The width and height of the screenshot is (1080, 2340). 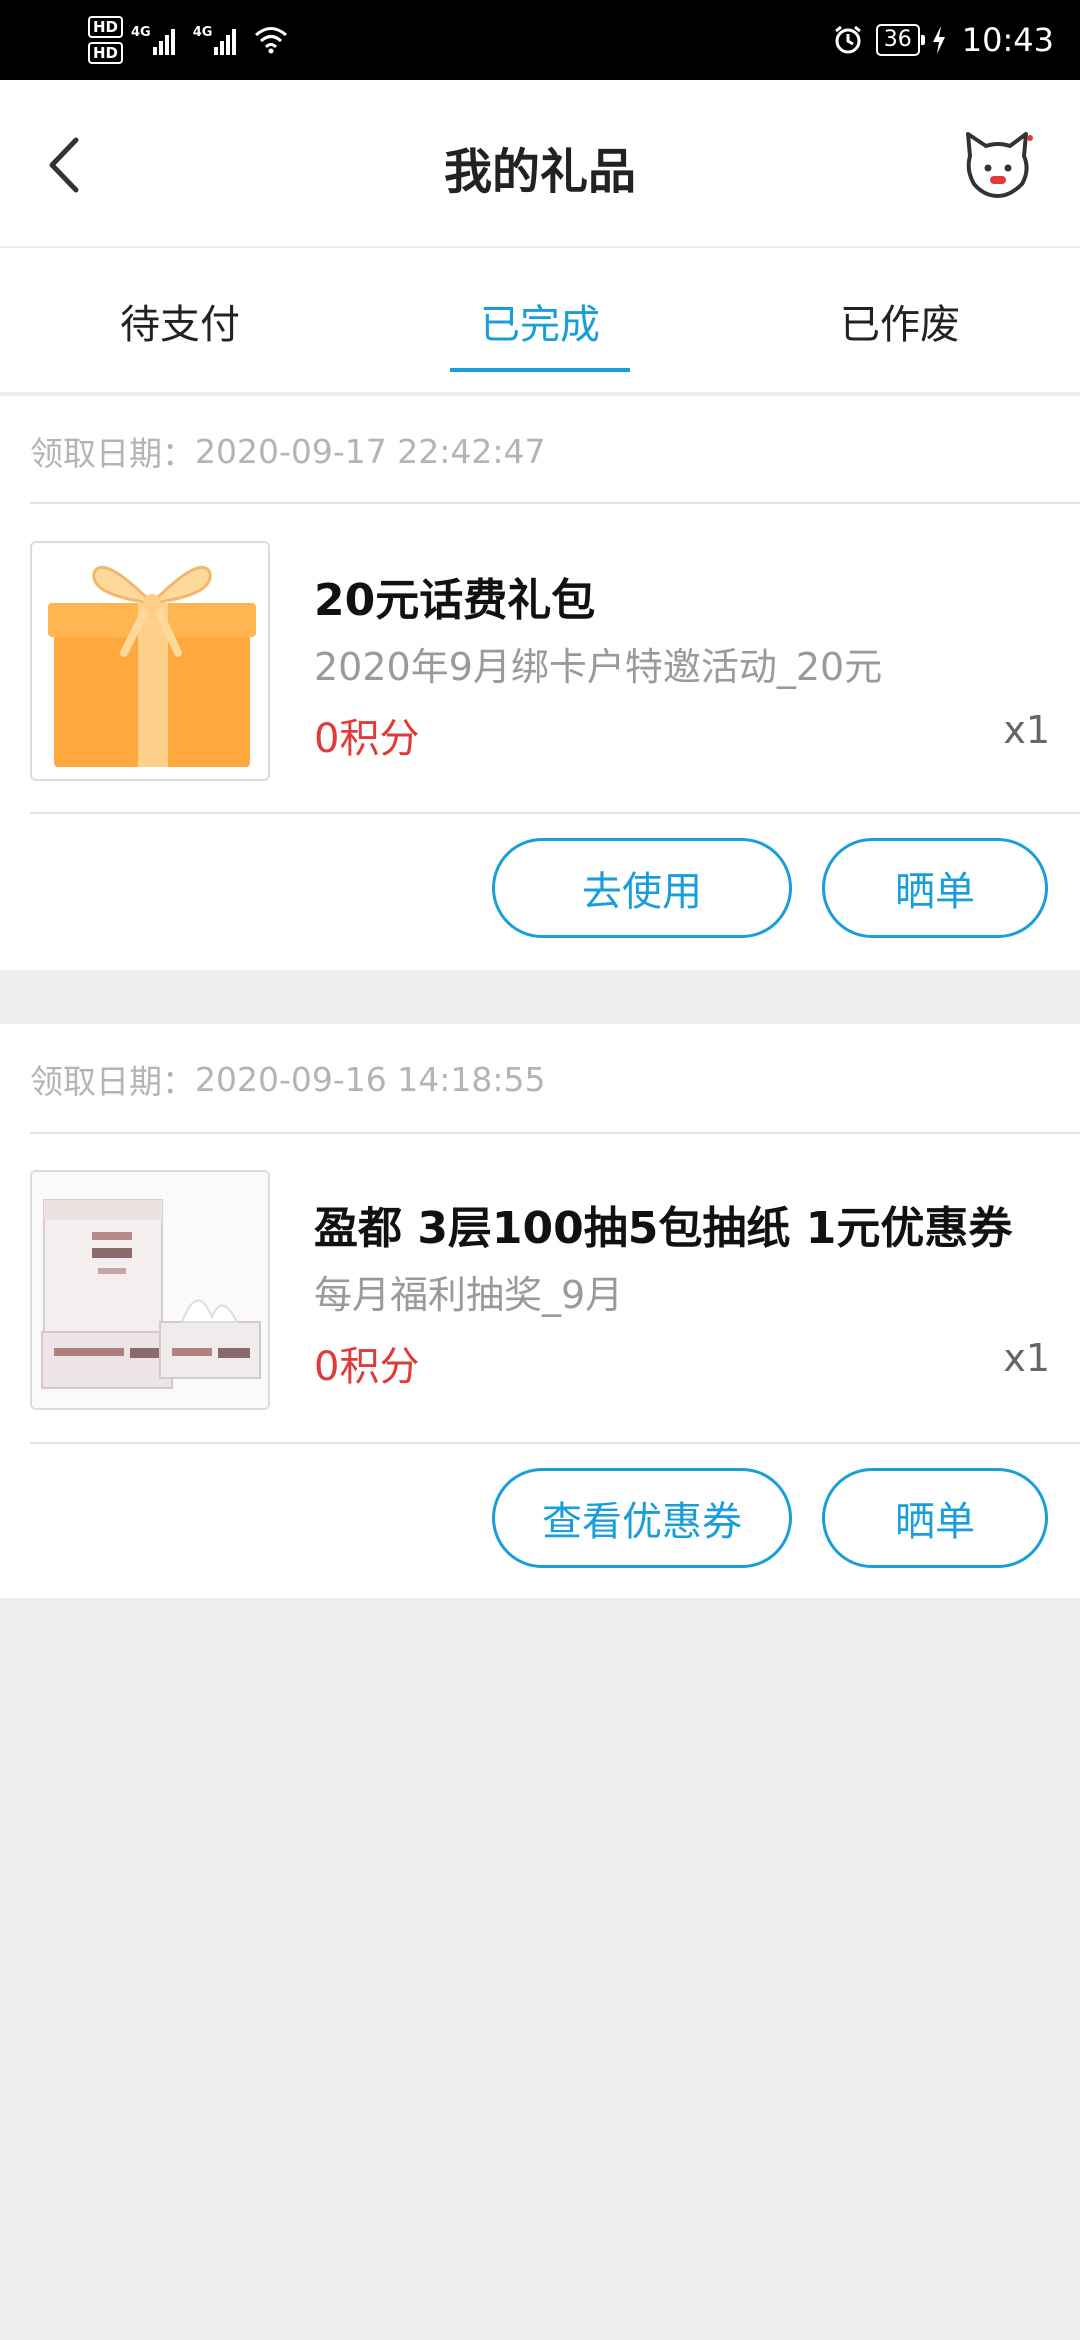 I want to click on battery-icon: 36, so click(x=900, y=40).